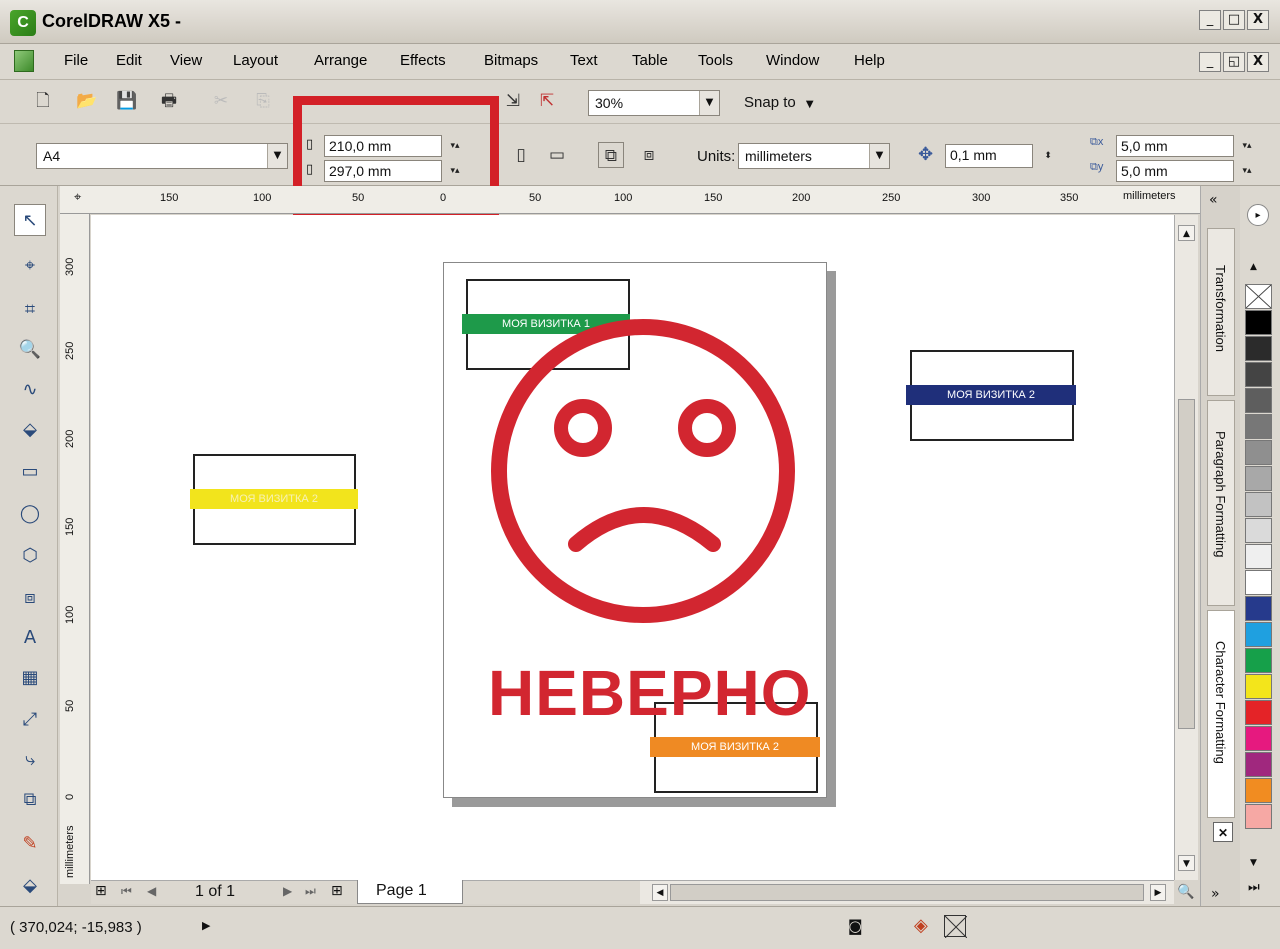 The width and height of the screenshot is (1280, 949). Describe the element at coordinates (255, 60) in the screenshot. I see `menu-layout: Layout` at that location.